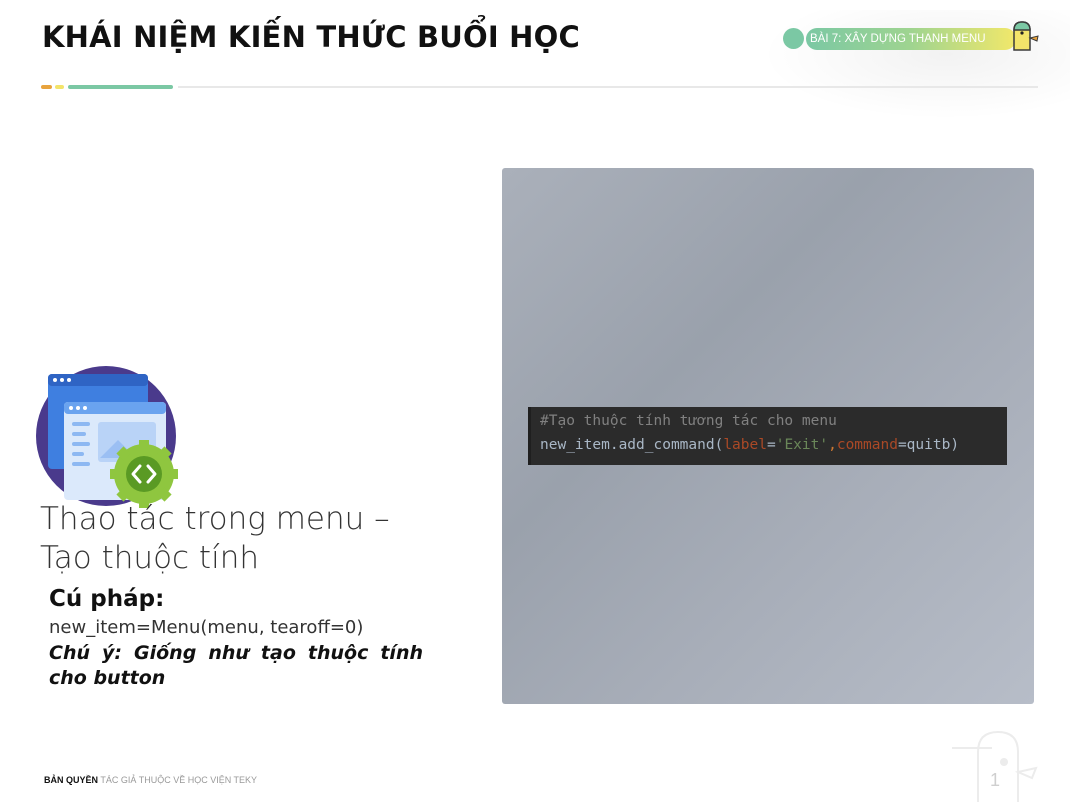 The height and width of the screenshot is (802, 1078). Describe the element at coordinates (149, 558) in the screenshot. I see `heading-line: Tạo thuộc tính` at that location.